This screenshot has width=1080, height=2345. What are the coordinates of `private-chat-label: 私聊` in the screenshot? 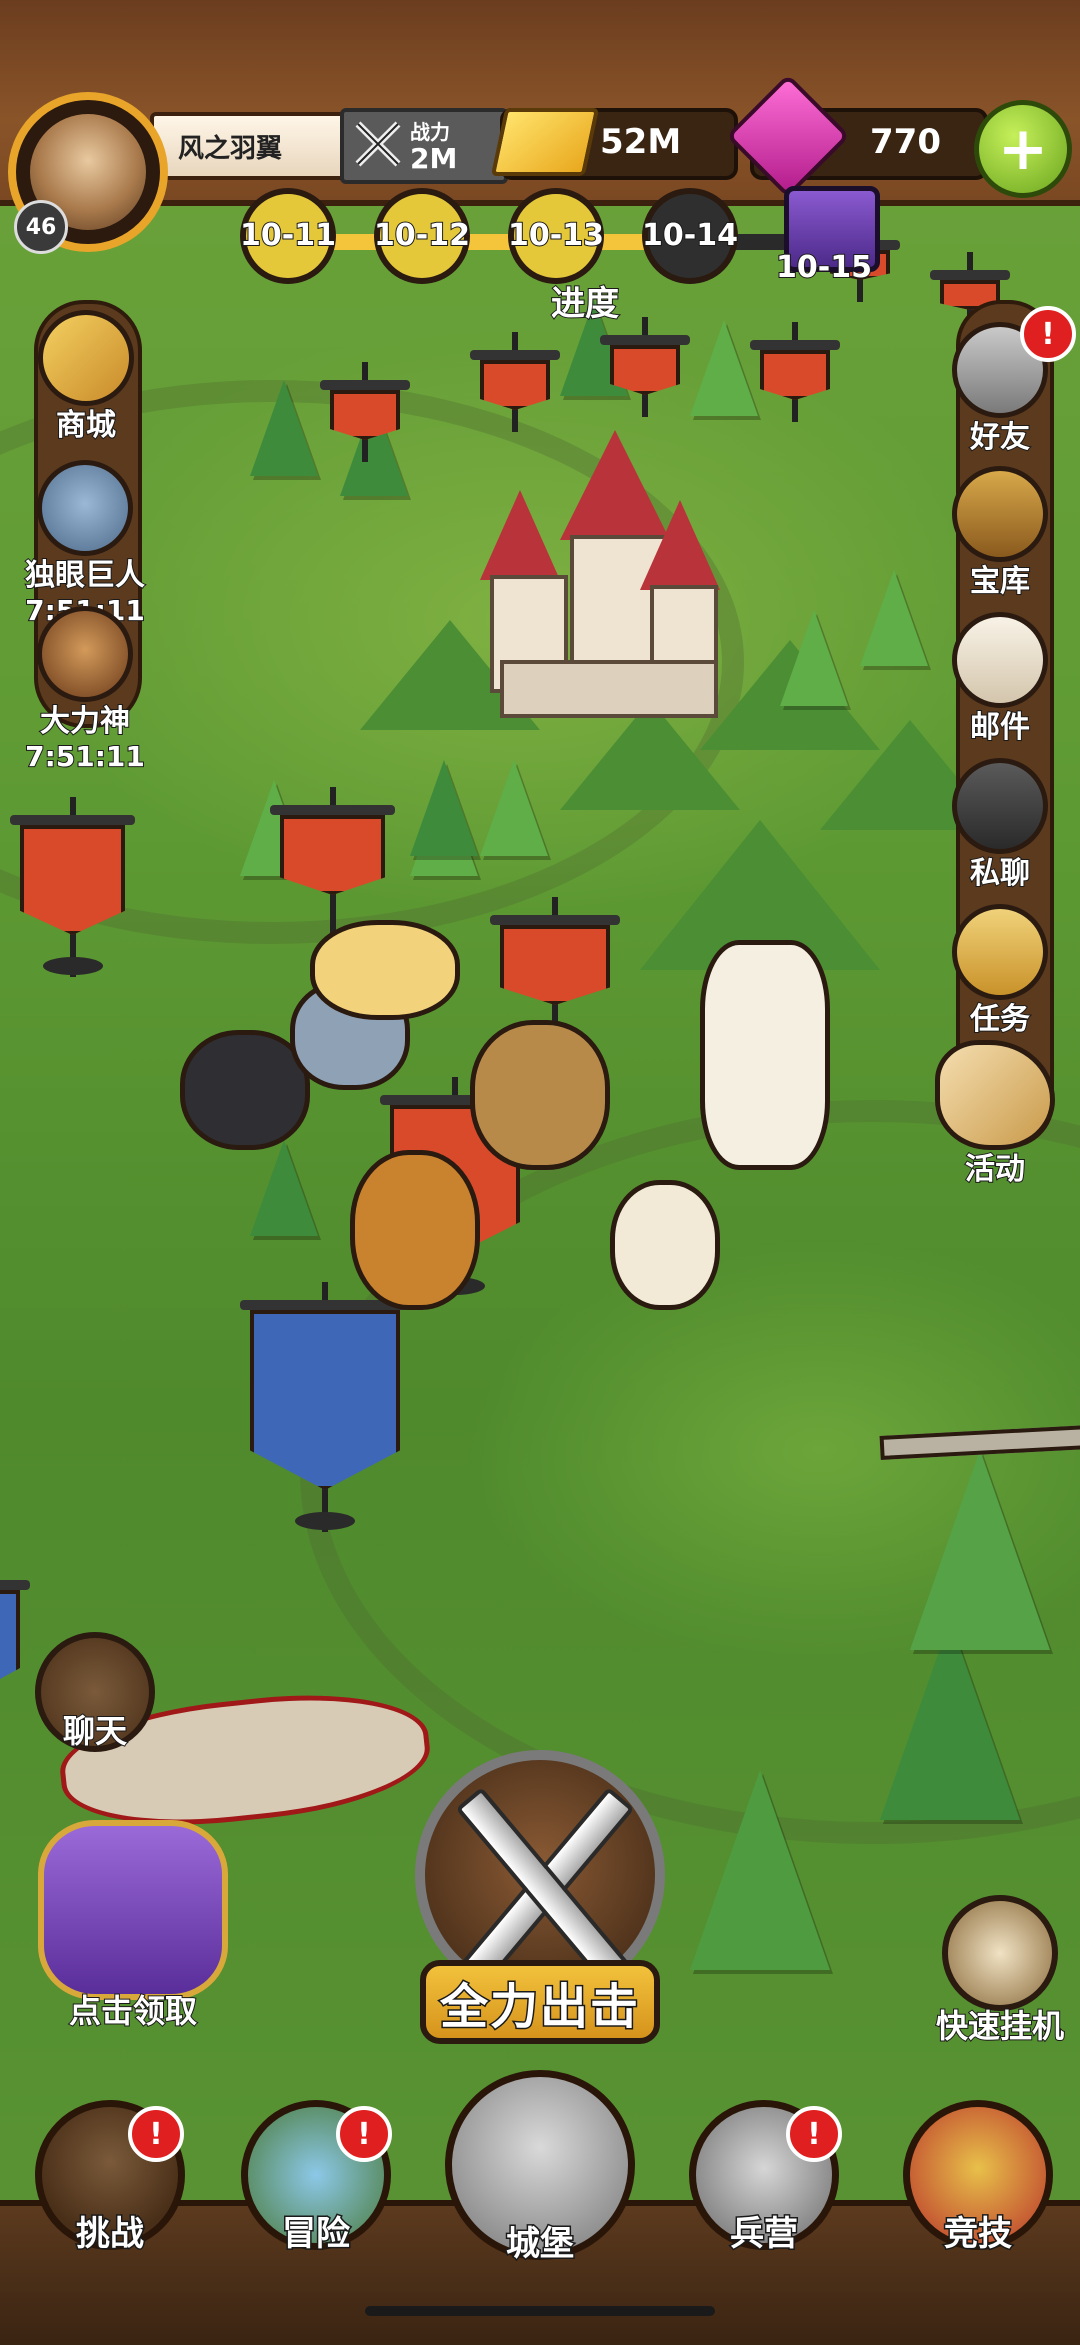 It's located at (1000, 873).